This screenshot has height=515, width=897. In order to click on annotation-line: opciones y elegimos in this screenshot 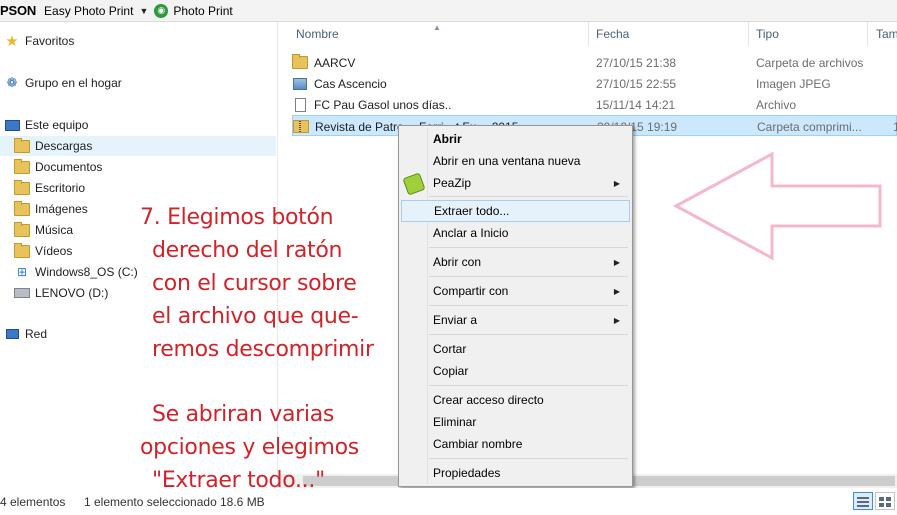, I will do `click(249, 447)`.